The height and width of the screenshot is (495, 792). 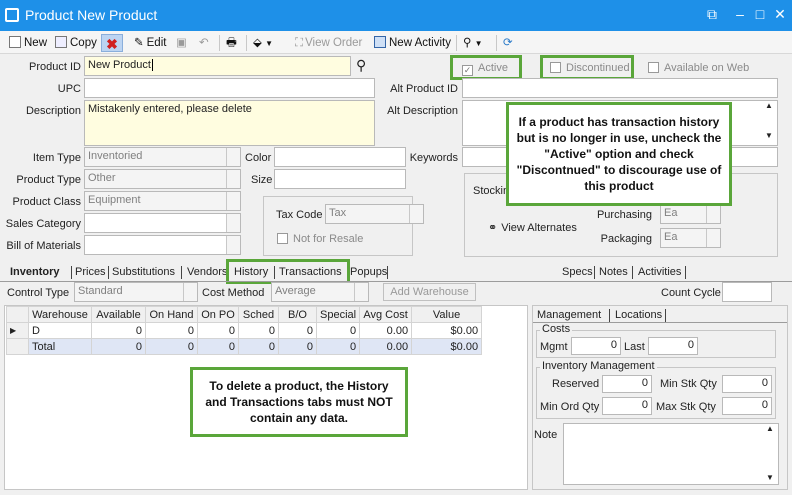 I want to click on copy-button: Copy, so click(x=76, y=43).